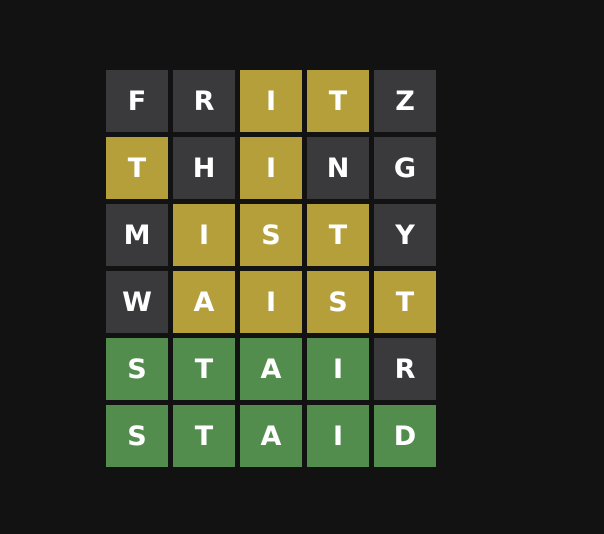  What do you see at coordinates (338, 369) in the screenshot?
I see `tile-r5-c4: I` at bounding box center [338, 369].